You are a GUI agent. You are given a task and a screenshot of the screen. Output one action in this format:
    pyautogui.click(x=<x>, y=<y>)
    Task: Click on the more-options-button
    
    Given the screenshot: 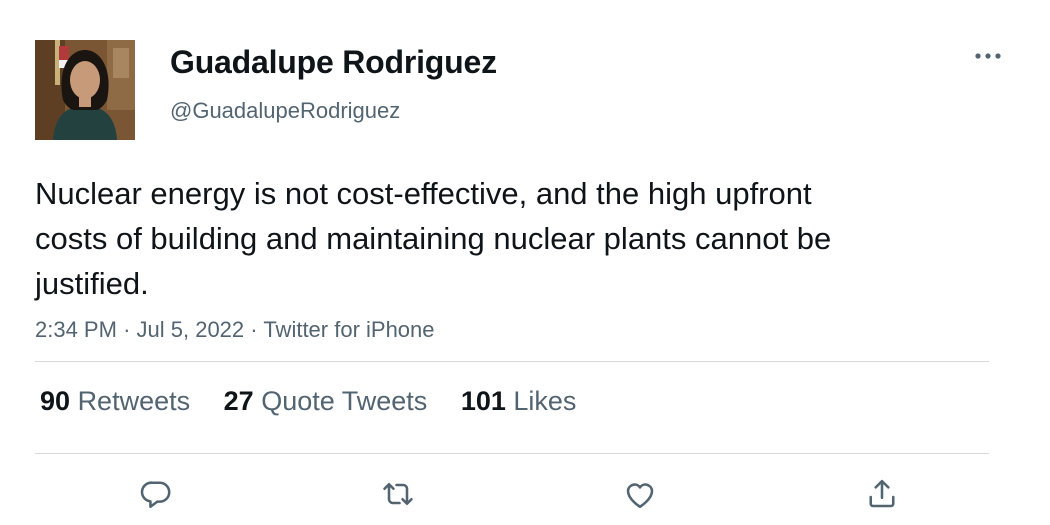 What is the action you would take?
    pyautogui.click(x=988, y=56)
    